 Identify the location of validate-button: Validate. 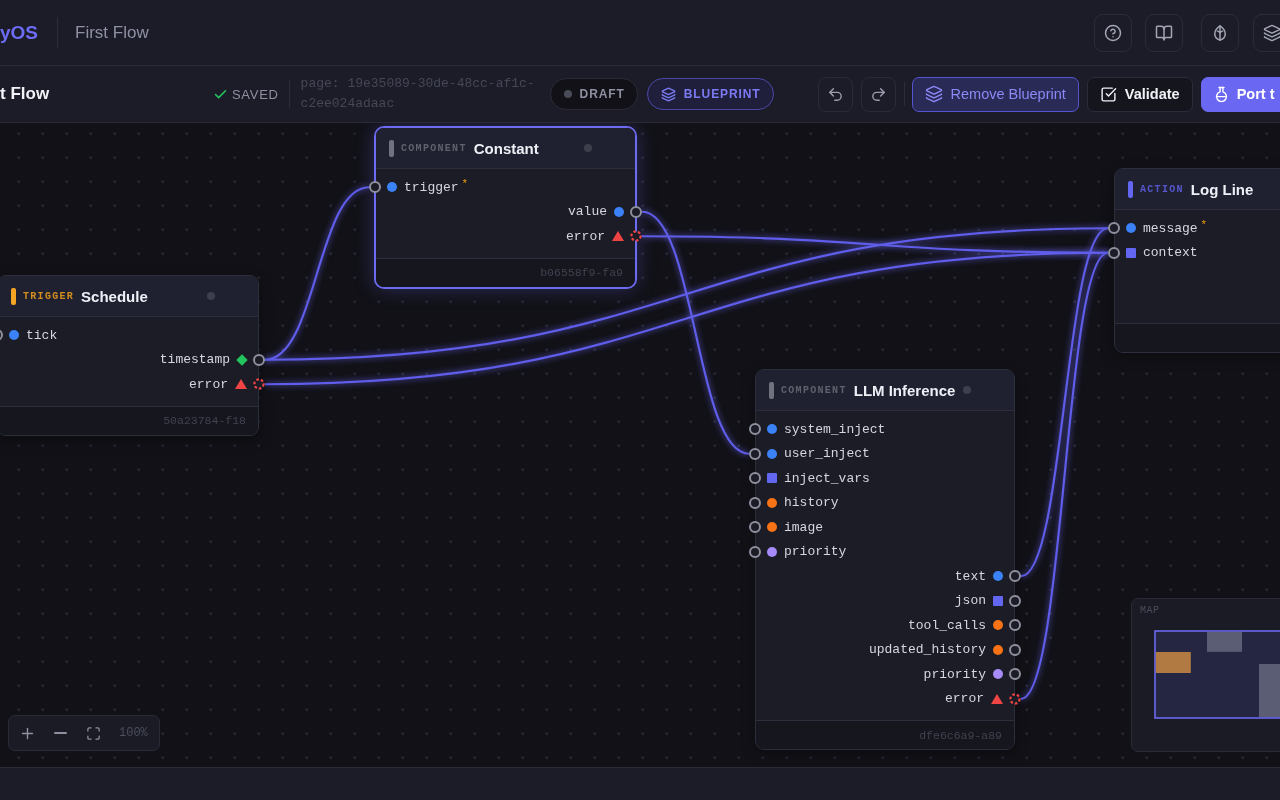
(1139, 94).